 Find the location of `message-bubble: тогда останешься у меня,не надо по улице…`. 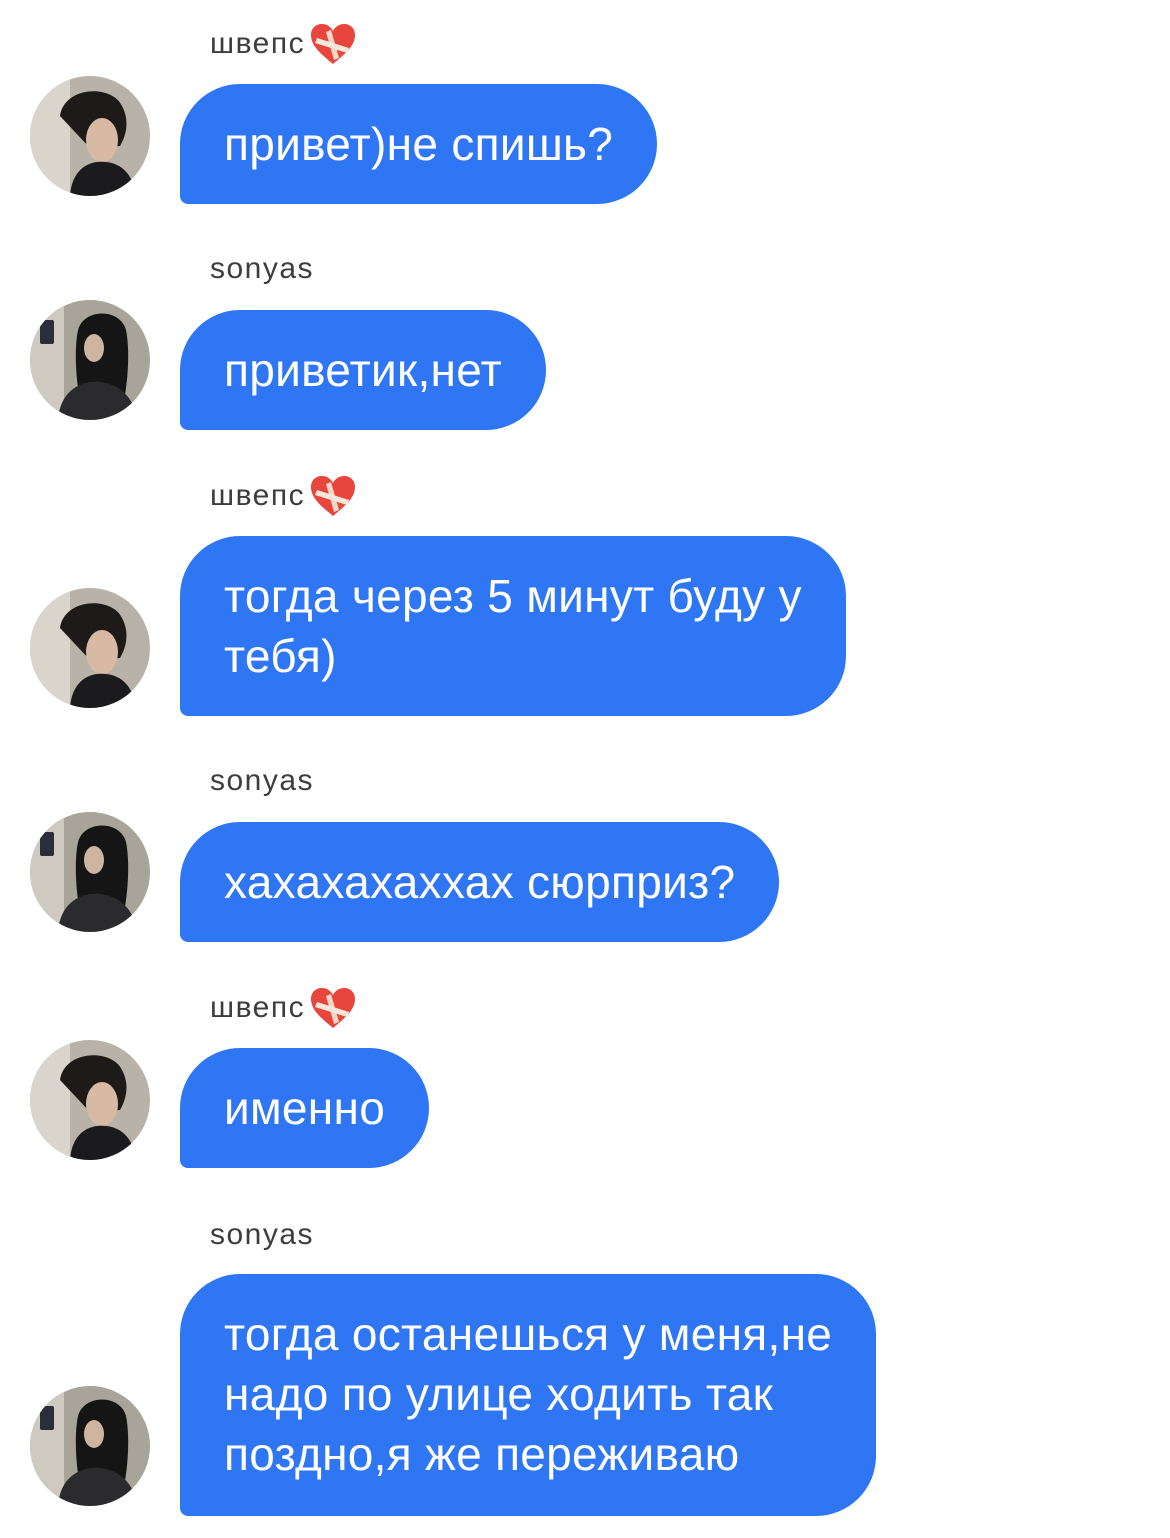

message-bubble: тогда останешься у меня,не надо по улице… is located at coordinates (528, 1395).